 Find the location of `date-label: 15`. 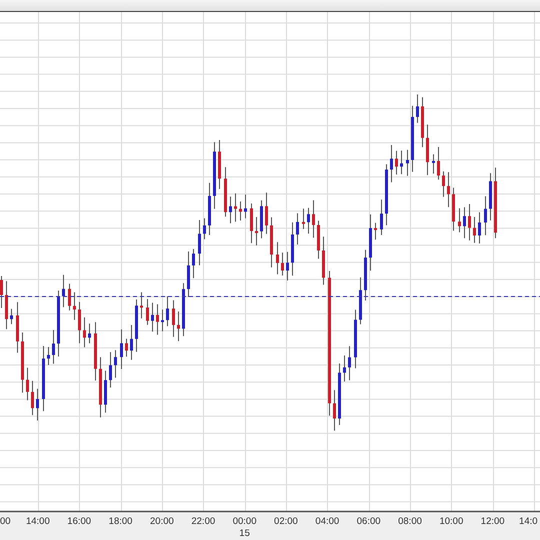

date-label: 15 is located at coordinates (244, 533).